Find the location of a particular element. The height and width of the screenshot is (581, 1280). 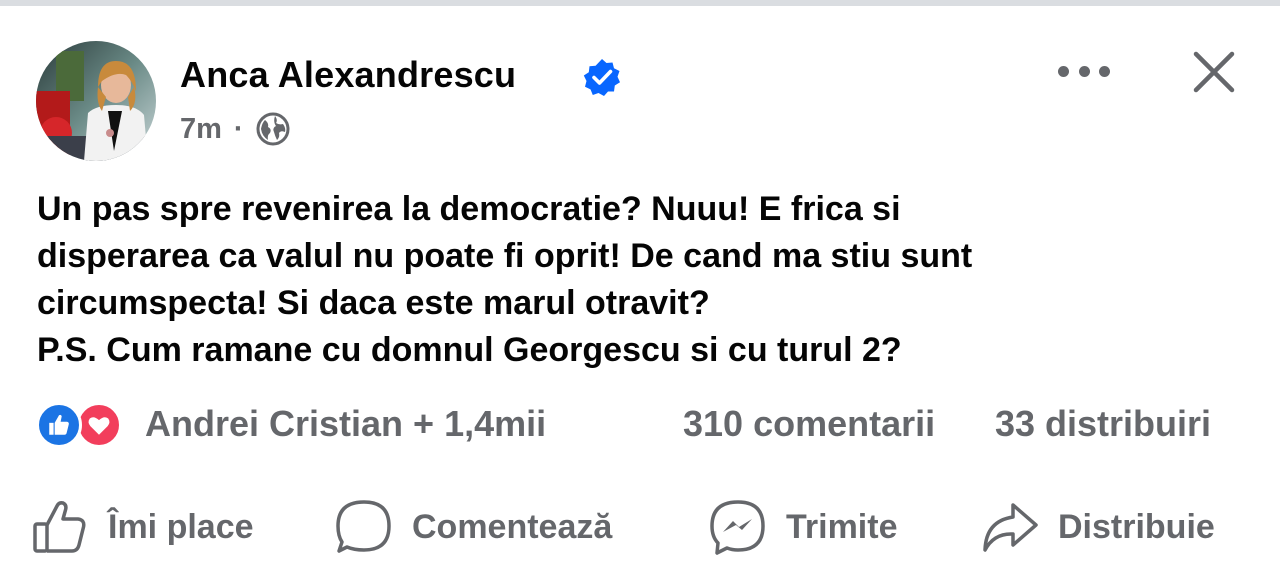

author-avatar is located at coordinates (96, 101).